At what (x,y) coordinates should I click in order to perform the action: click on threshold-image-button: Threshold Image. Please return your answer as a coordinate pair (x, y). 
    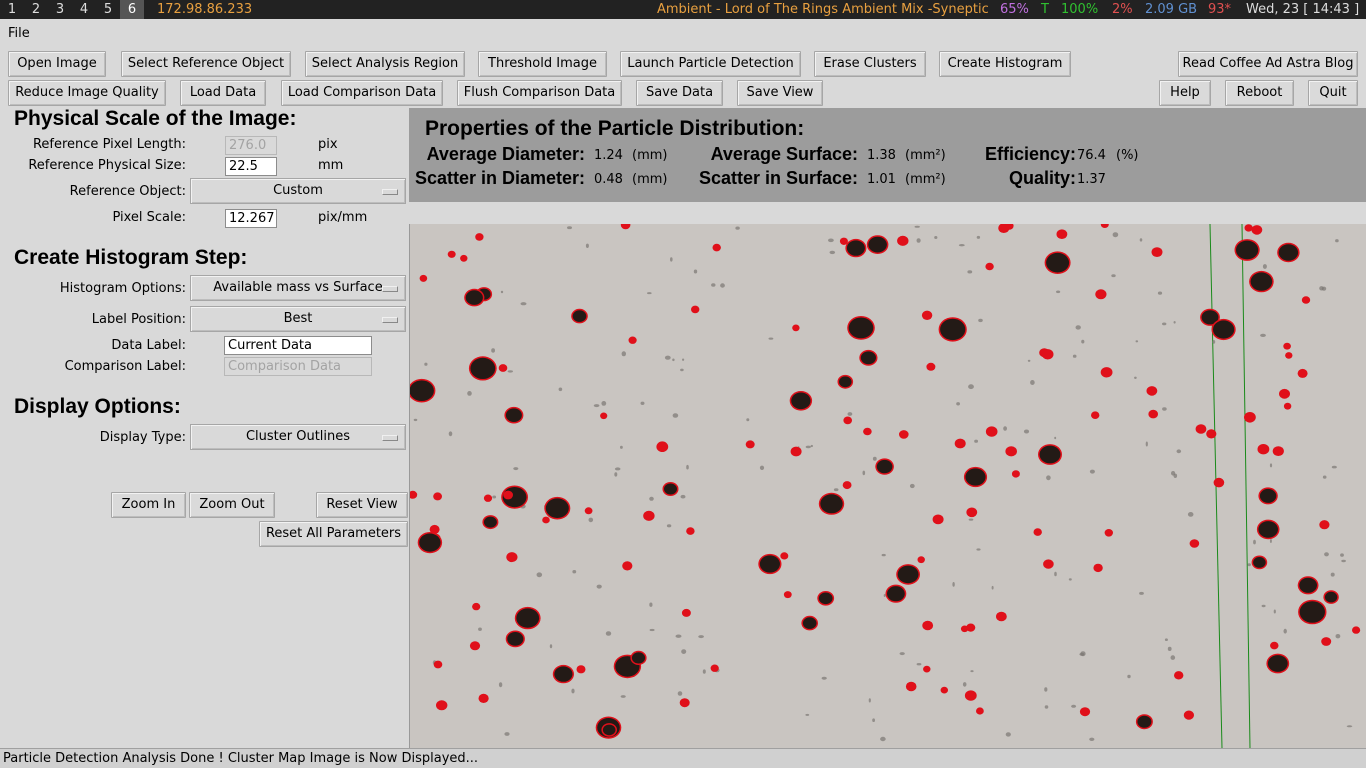
    Looking at the image, I should click on (542, 64).